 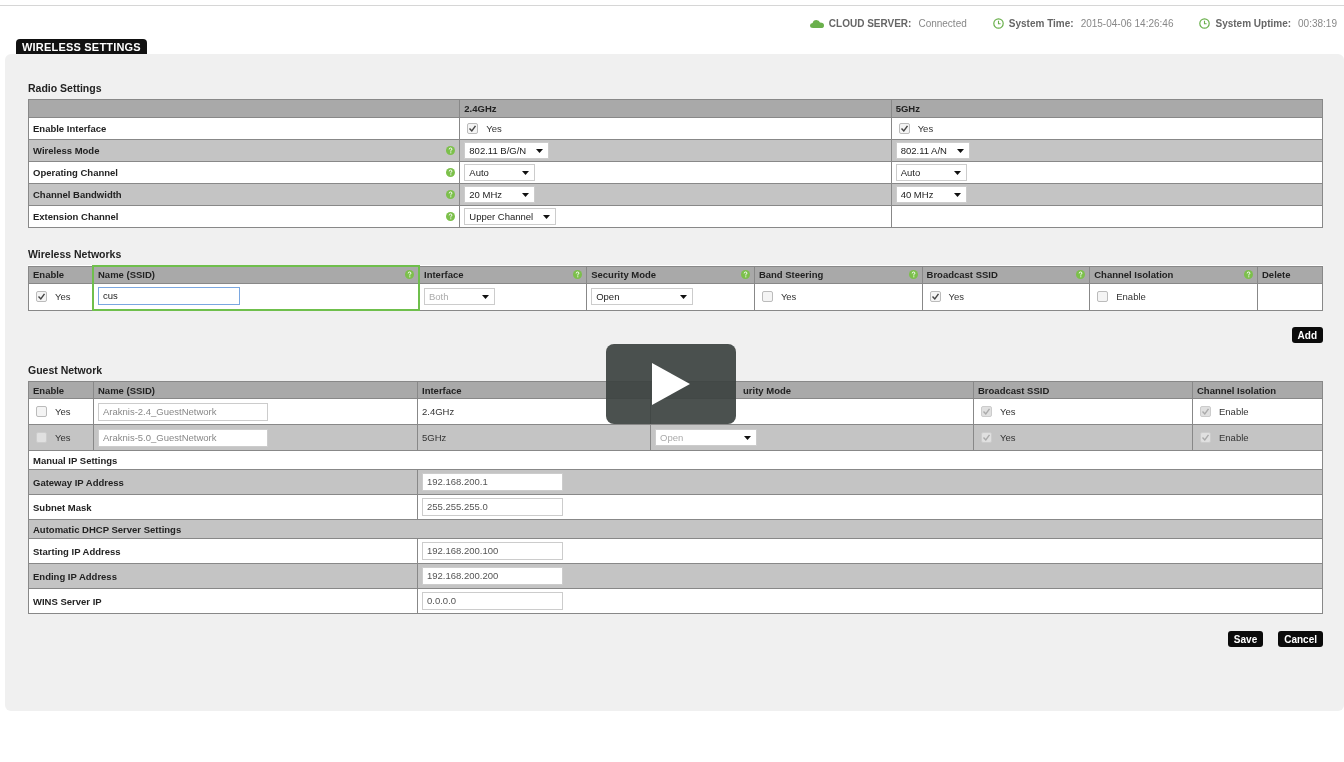 What do you see at coordinates (1317, 23) in the screenshot?
I see `status-value: 00:38:19` at bounding box center [1317, 23].